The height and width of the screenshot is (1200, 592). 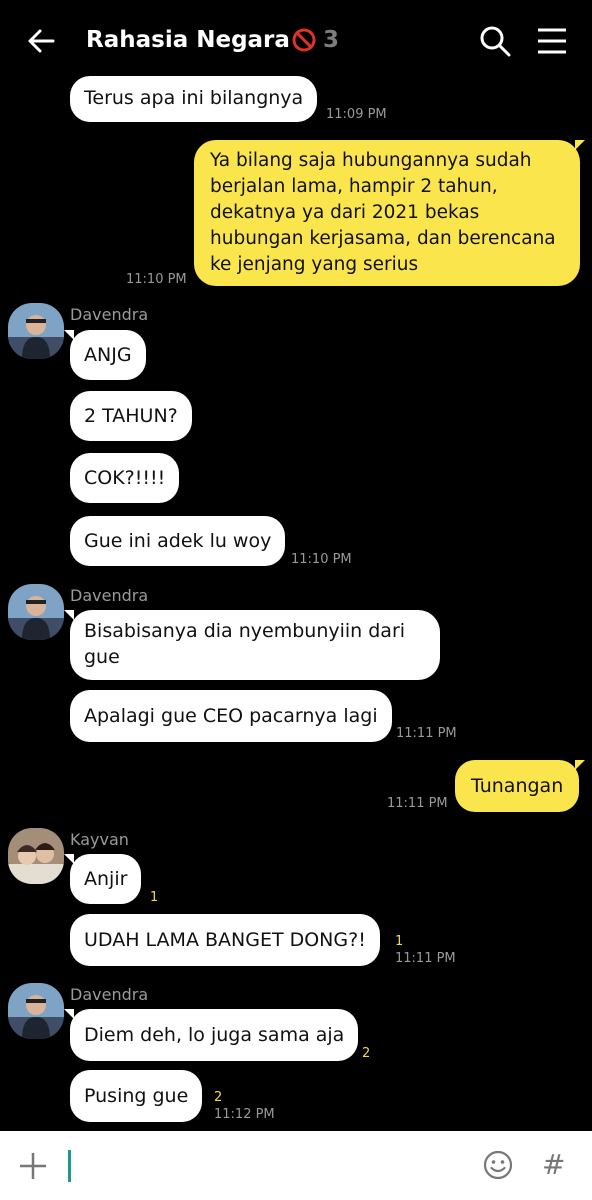 What do you see at coordinates (69, 1166) in the screenshot?
I see `message-input` at bounding box center [69, 1166].